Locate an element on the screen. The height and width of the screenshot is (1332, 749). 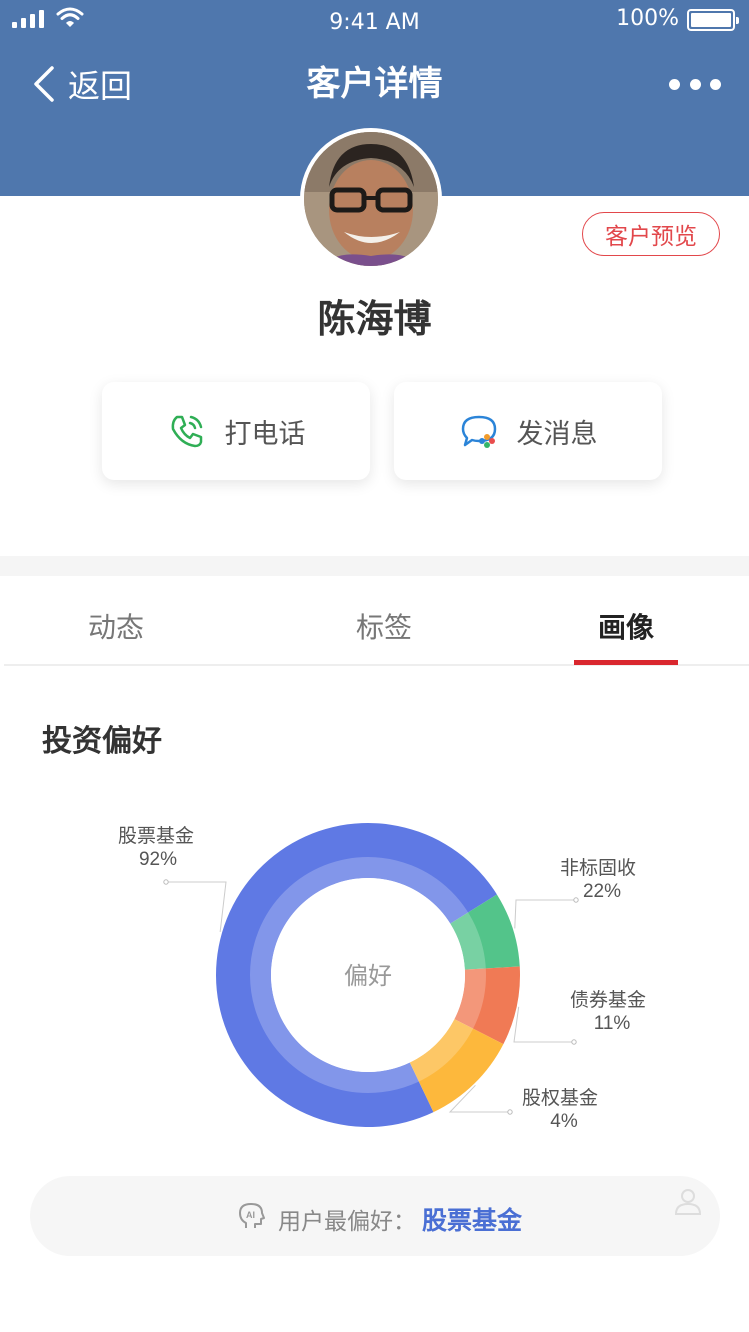
call-button: 打电话 is located at coordinates (236, 431).